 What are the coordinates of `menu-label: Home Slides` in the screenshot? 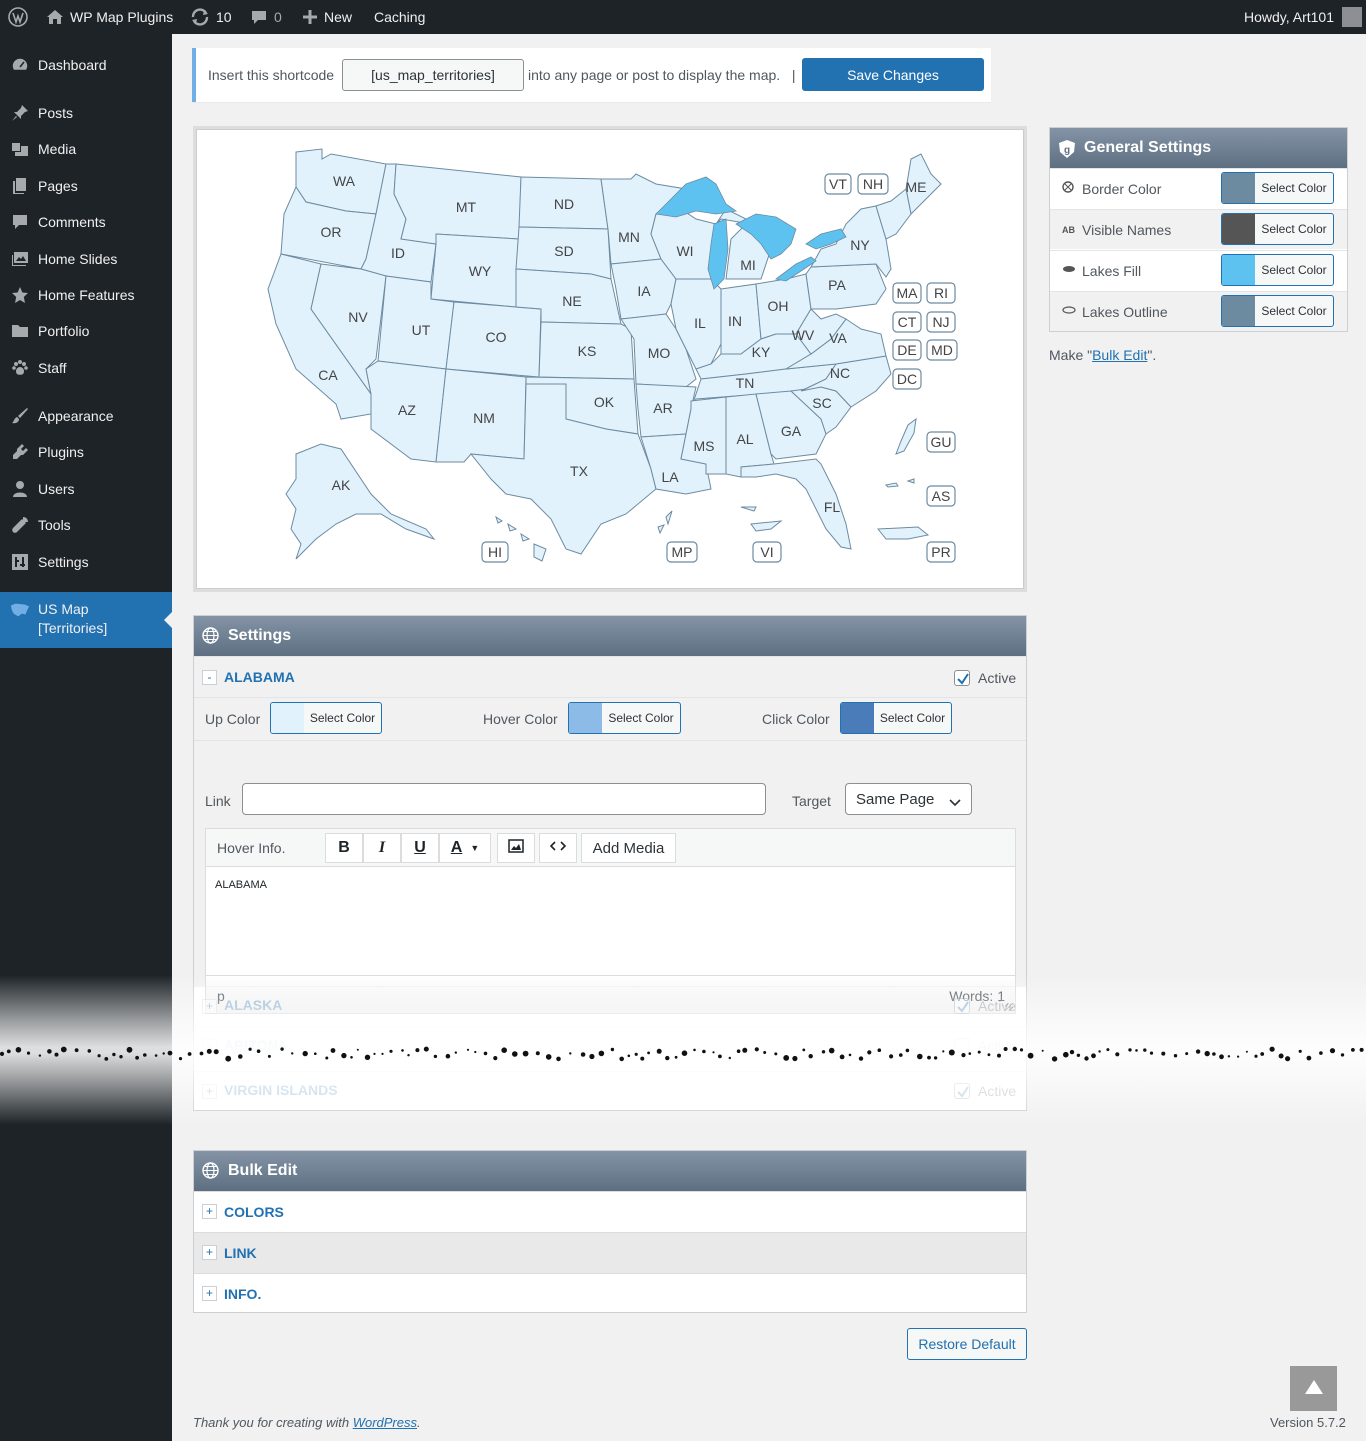 It's located at (78, 259).